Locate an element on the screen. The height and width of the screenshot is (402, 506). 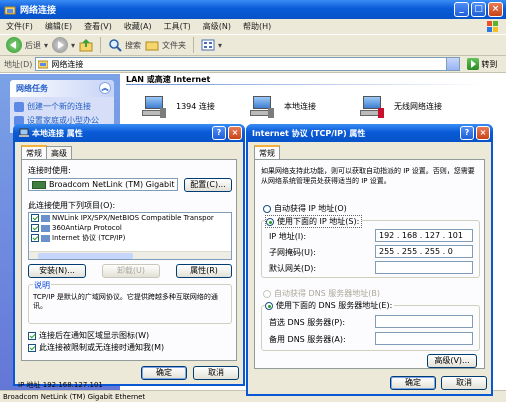
ip-address-field: 192 . 168 . 127 . 101 is located at coordinates (424, 235).